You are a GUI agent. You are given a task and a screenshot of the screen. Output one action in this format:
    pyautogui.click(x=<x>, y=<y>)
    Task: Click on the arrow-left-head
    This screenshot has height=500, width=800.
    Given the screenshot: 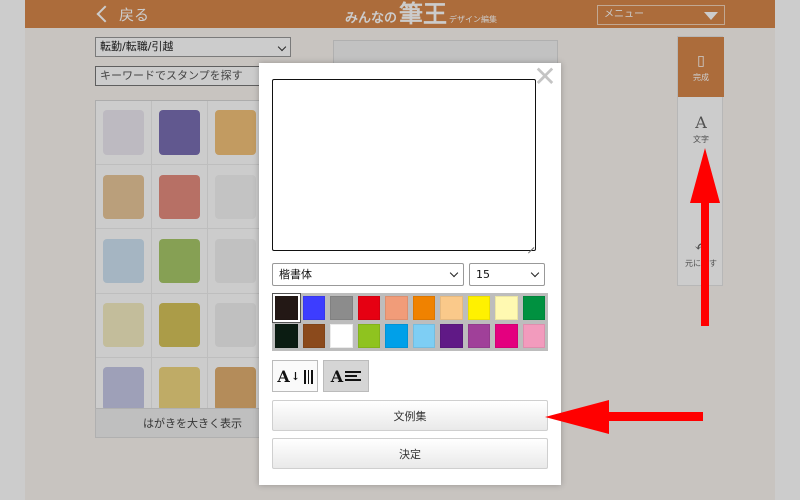 What is the action you would take?
    pyautogui.click(x=577, y=417)
    